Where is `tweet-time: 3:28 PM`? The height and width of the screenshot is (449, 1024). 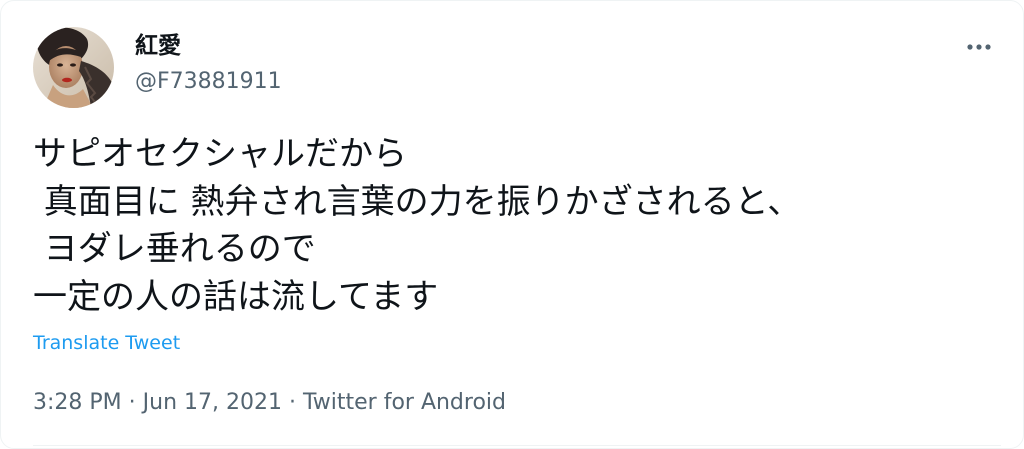
tweet-time: 3:28 PM is located at coordinates (77, 402).